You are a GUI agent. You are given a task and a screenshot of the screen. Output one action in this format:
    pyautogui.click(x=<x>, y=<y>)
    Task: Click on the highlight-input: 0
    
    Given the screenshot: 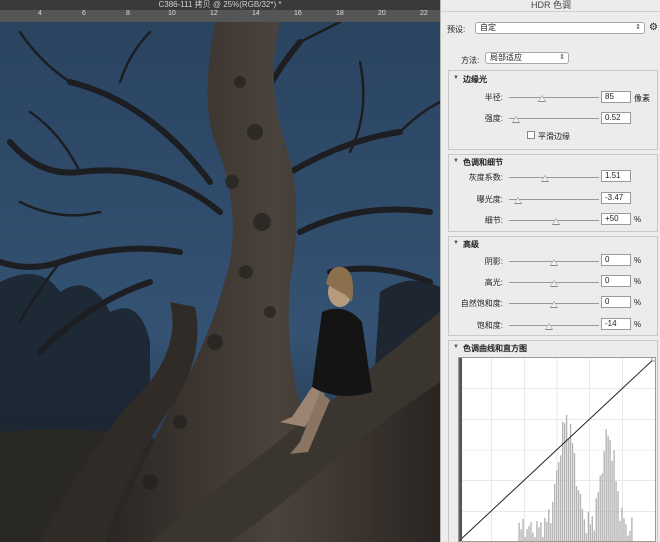 What is the action you would take?
    pyautogui.click(x=616, y=281)
    